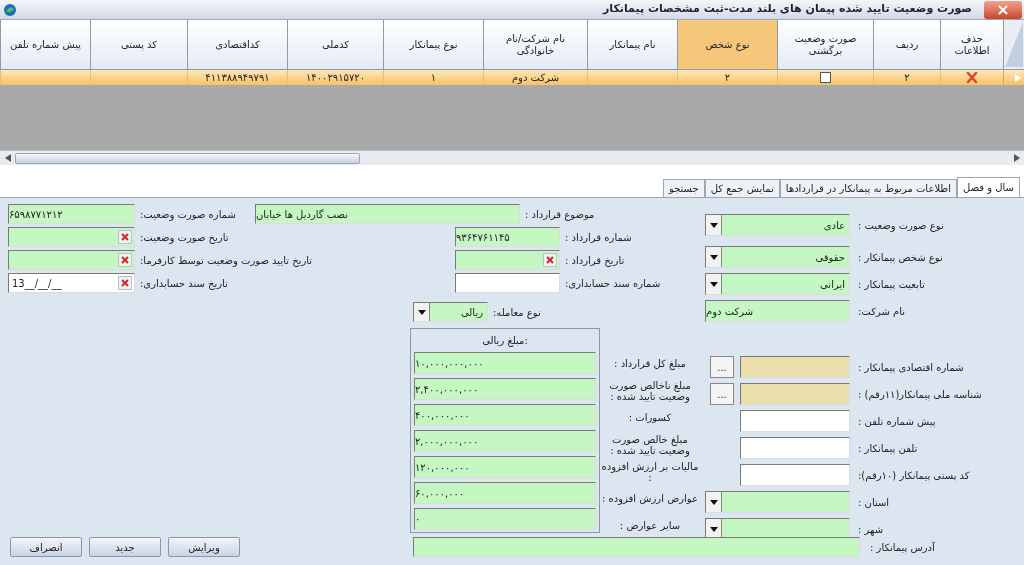 This screenshot has height=565, width=1024. What do you see at coordinates (226, 260) in the screenshot?
I see `field-label: تاریخ تایید صورت وضعیت توسط کارفرما:` at bounding box center [226, 260].